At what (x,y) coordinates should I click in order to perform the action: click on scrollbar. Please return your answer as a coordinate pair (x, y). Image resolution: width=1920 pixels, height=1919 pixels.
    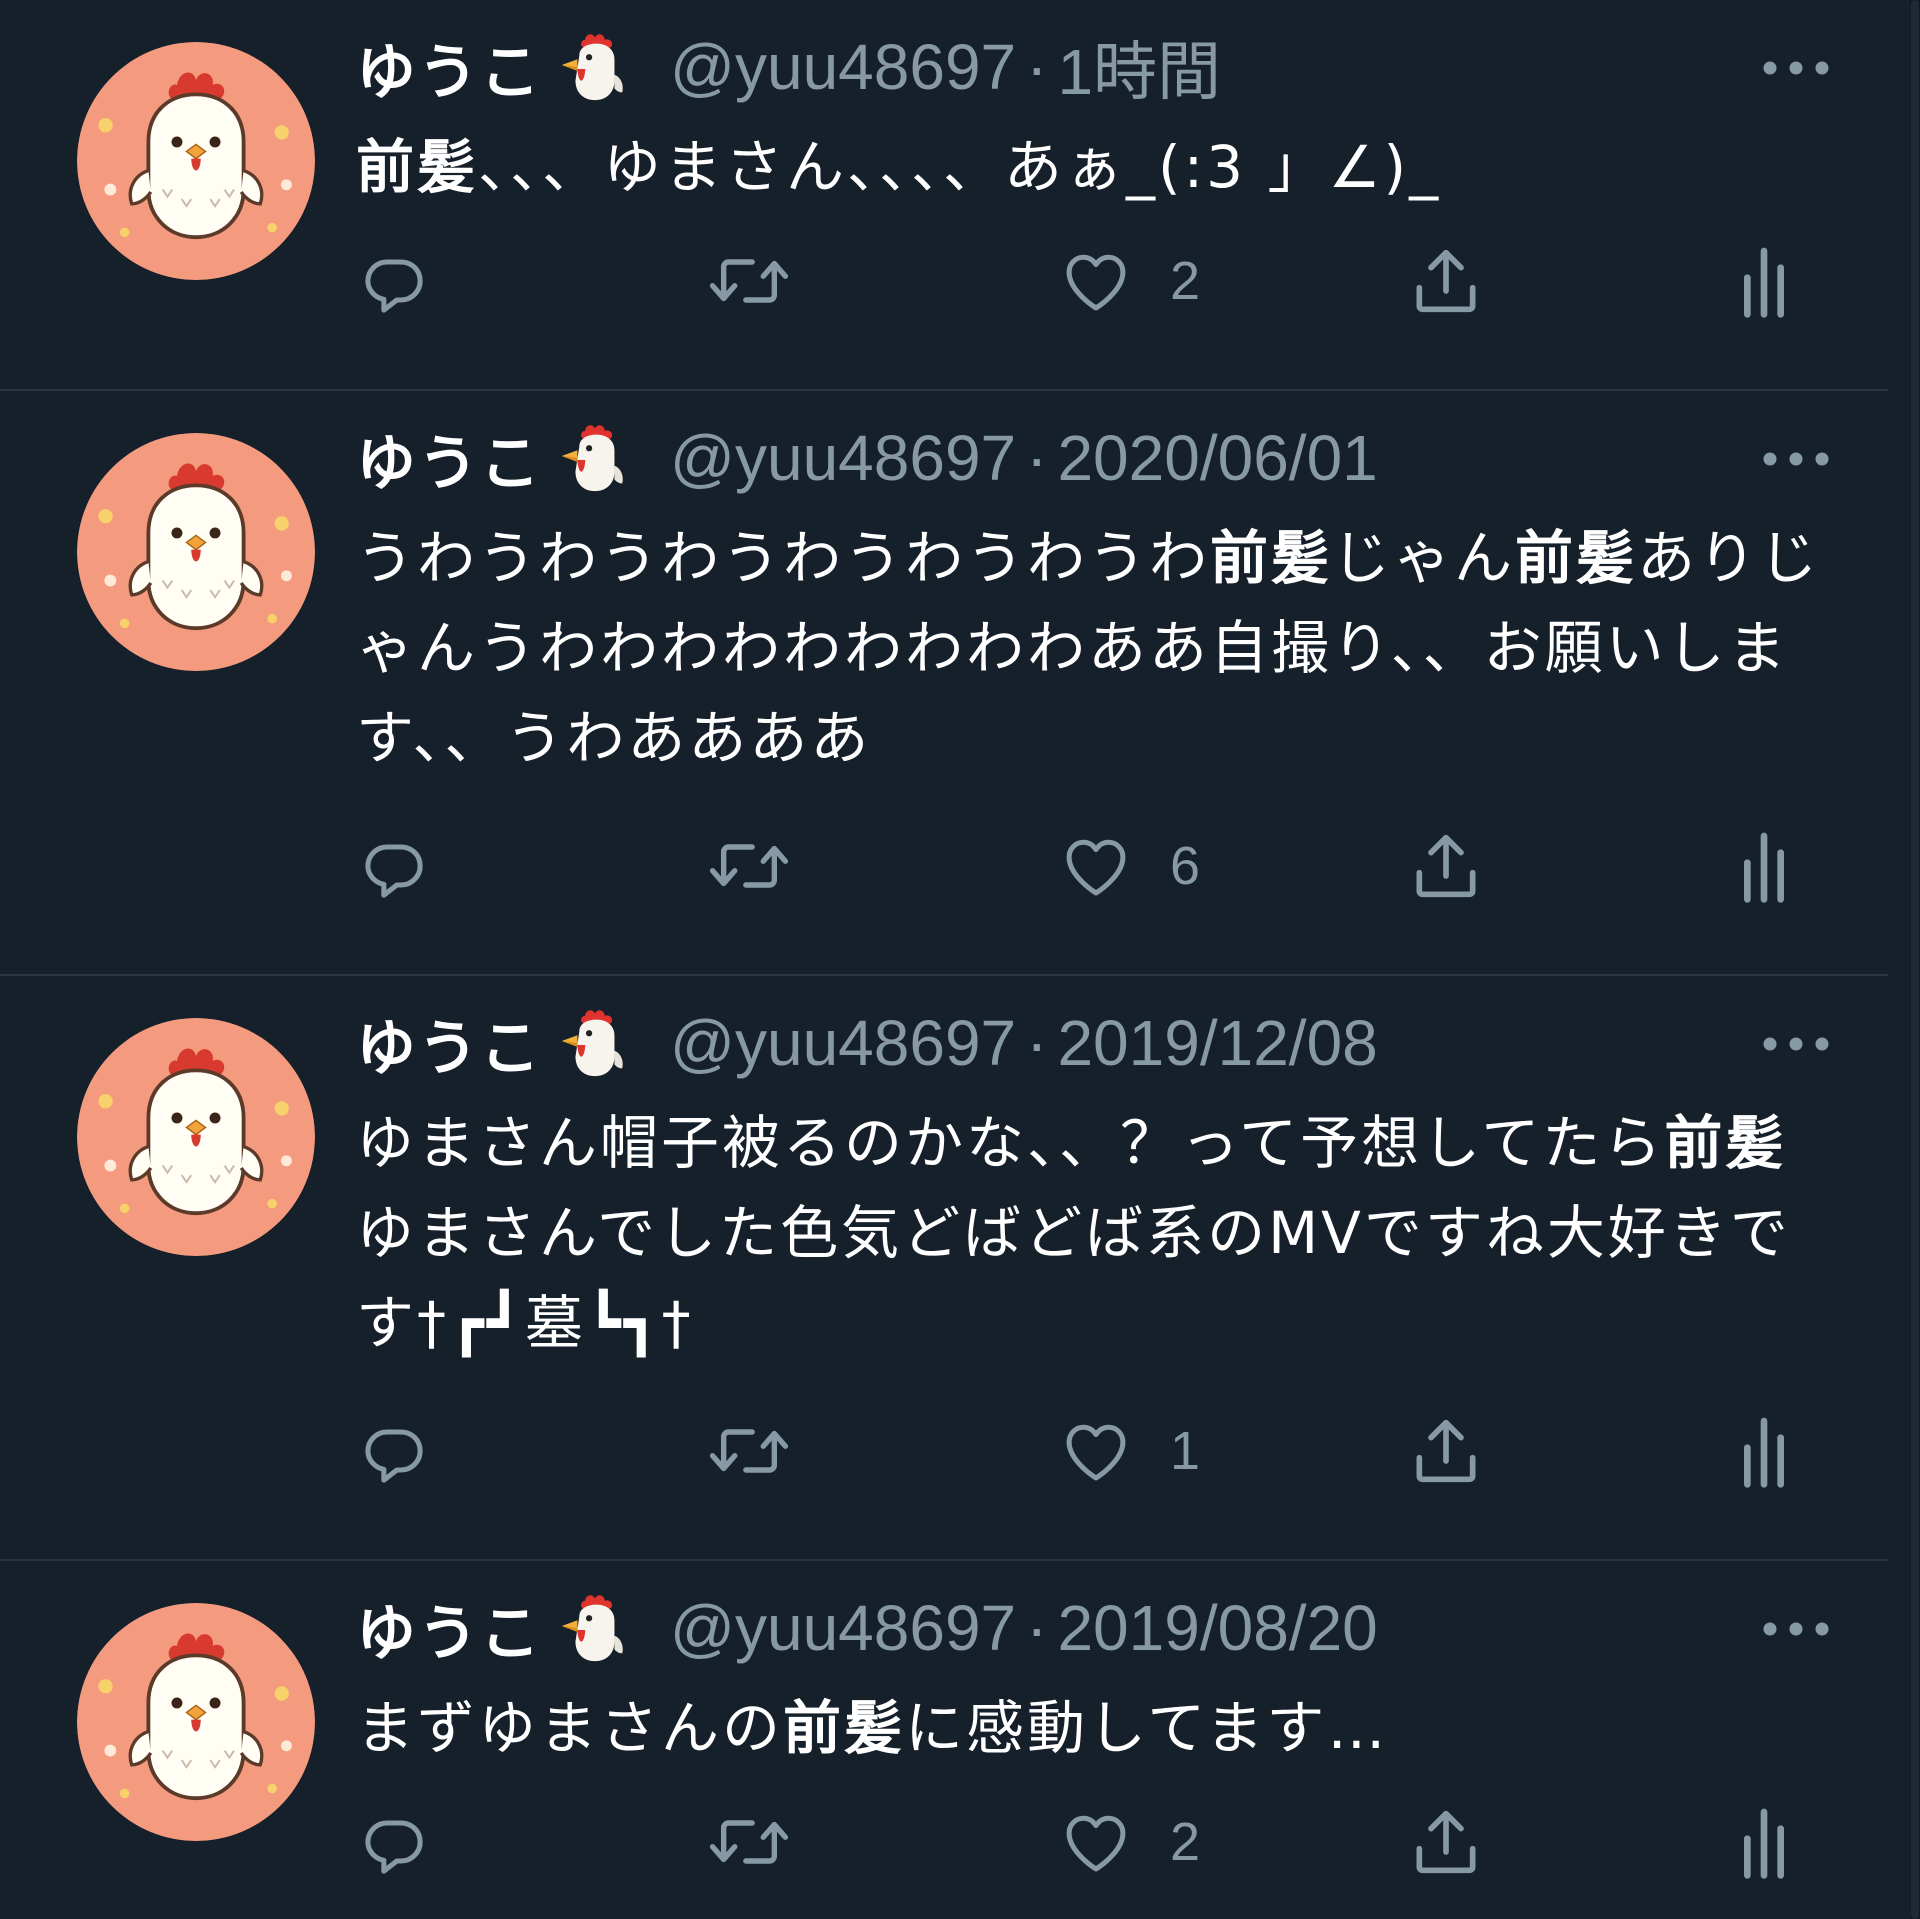
    Looking at the image, I should click on (1915, 959).